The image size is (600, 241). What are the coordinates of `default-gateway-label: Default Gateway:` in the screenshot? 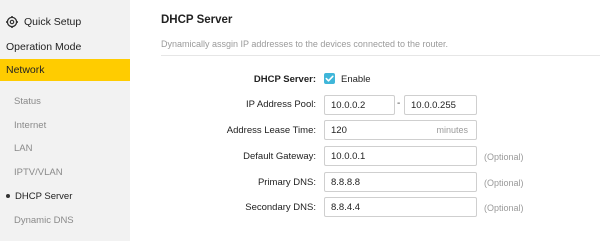 It's located at (279, 156).